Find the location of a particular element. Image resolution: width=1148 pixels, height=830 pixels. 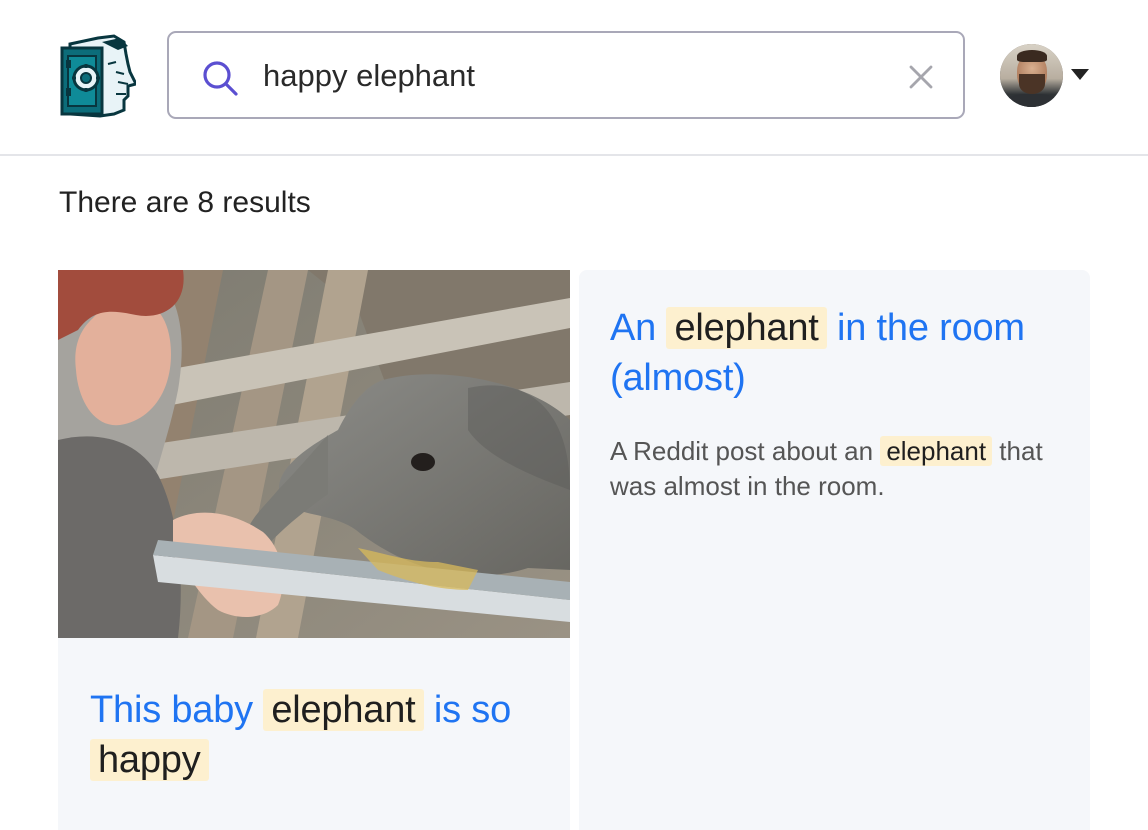

search-icon is located at coordinates (220, 78).